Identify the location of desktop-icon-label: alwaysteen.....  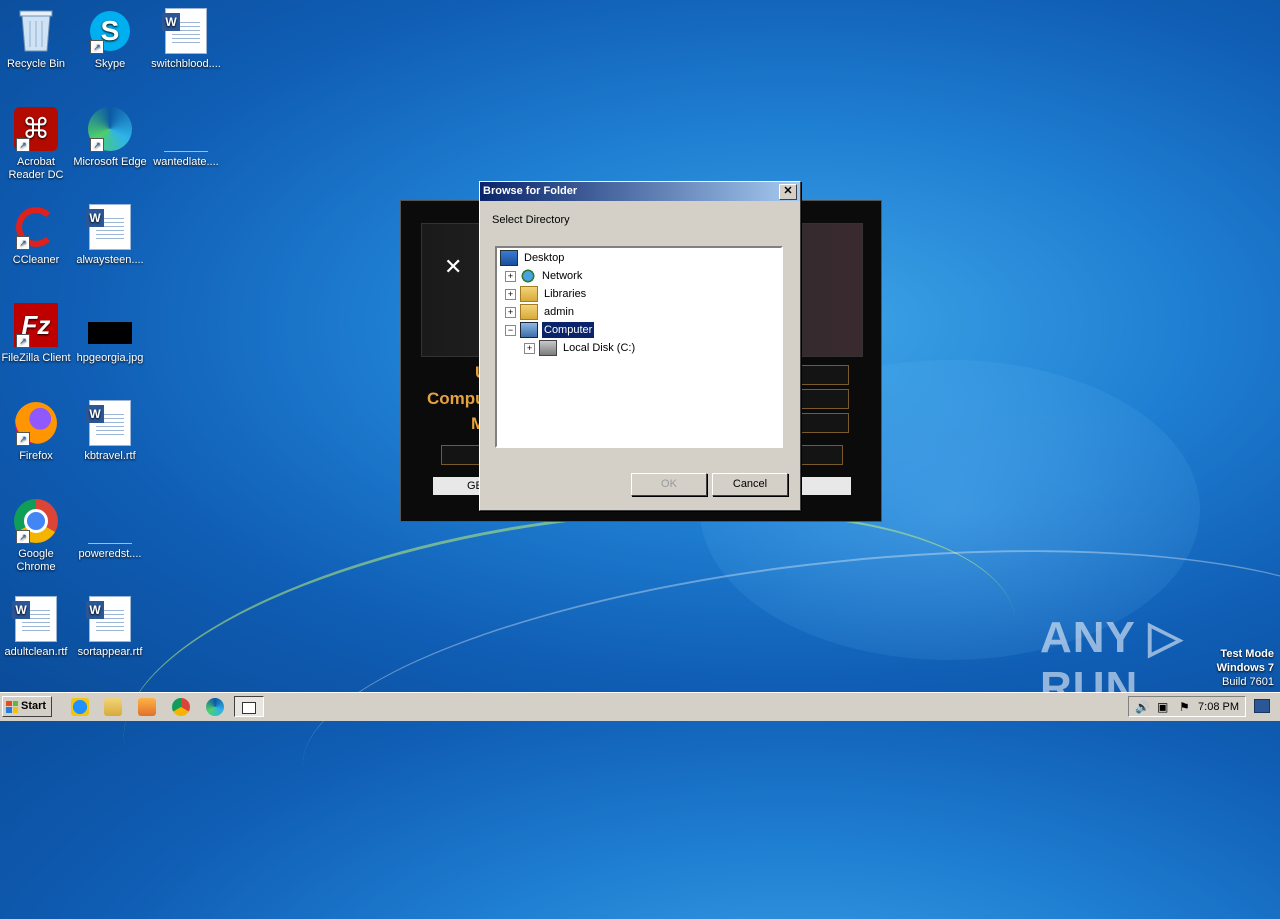
(110, 260).